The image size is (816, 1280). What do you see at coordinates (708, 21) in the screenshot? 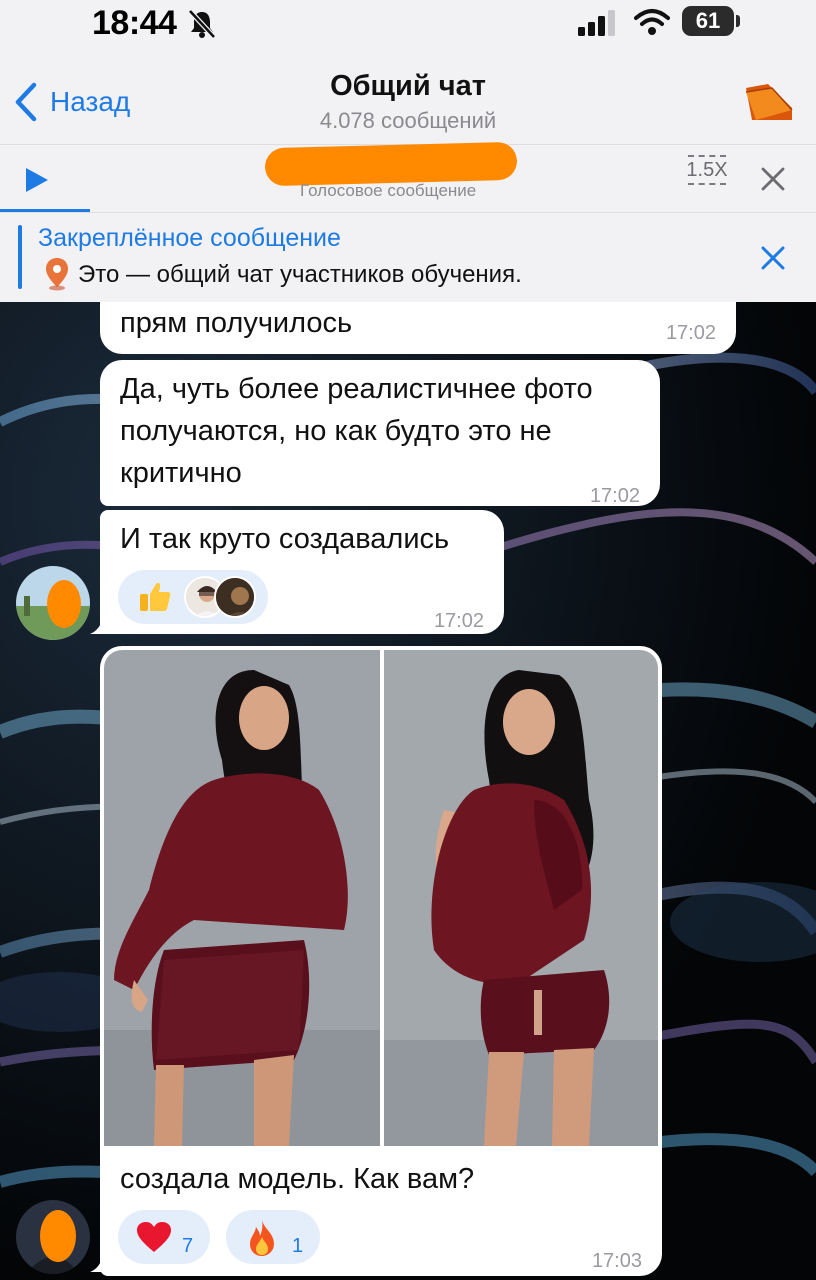
I see `battery-indicator: 61` at bounding box center [708, 21].